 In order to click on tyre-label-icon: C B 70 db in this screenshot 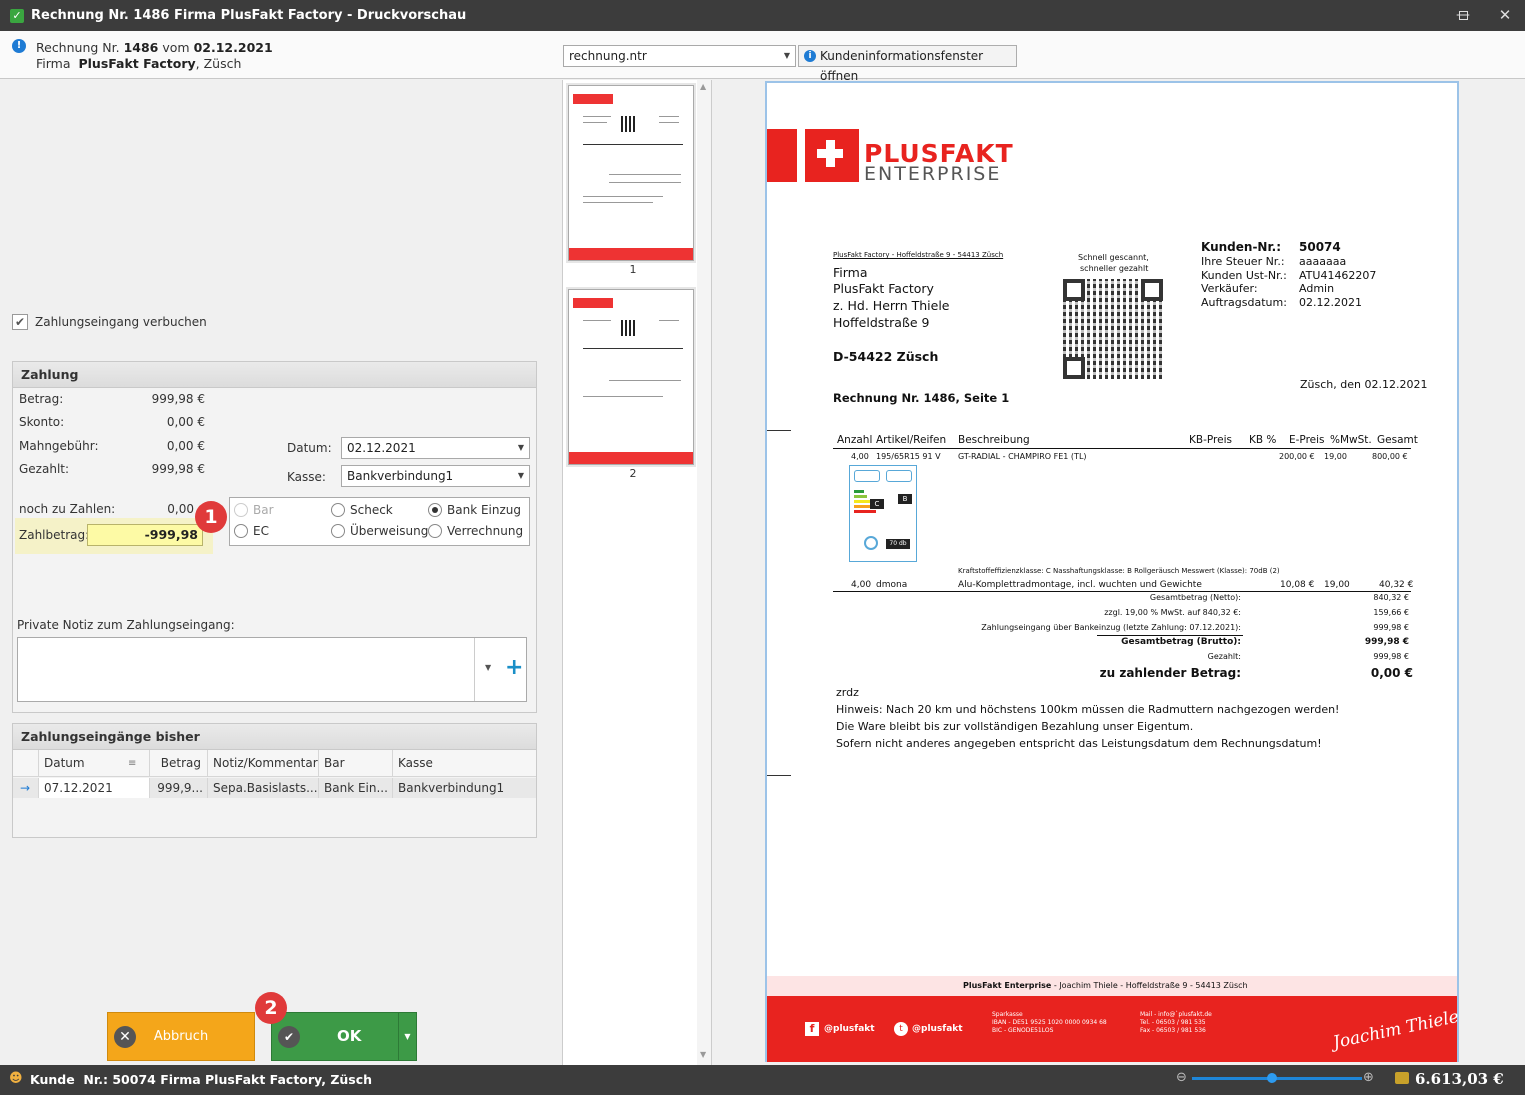, I will do `click(883, 513)`.